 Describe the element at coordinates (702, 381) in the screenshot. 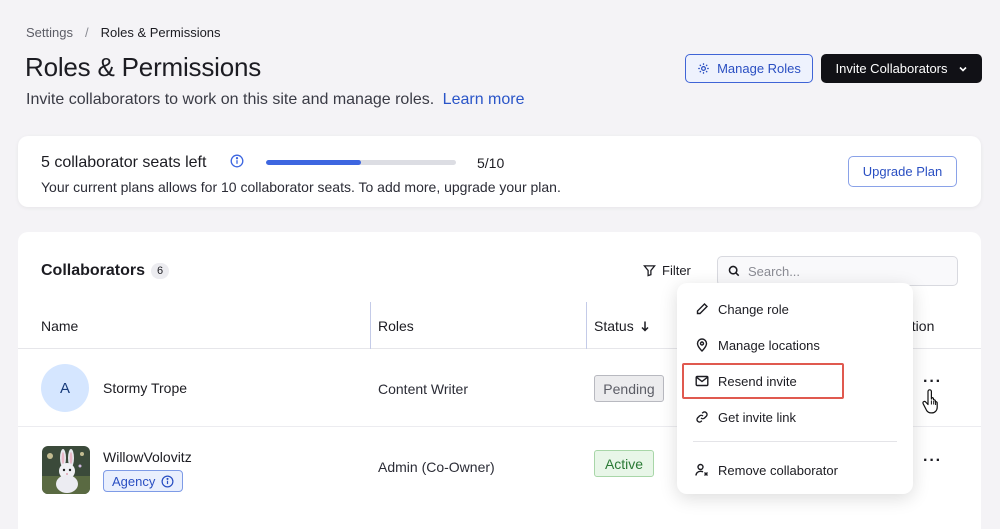

I see `envelope-icon` at that location.